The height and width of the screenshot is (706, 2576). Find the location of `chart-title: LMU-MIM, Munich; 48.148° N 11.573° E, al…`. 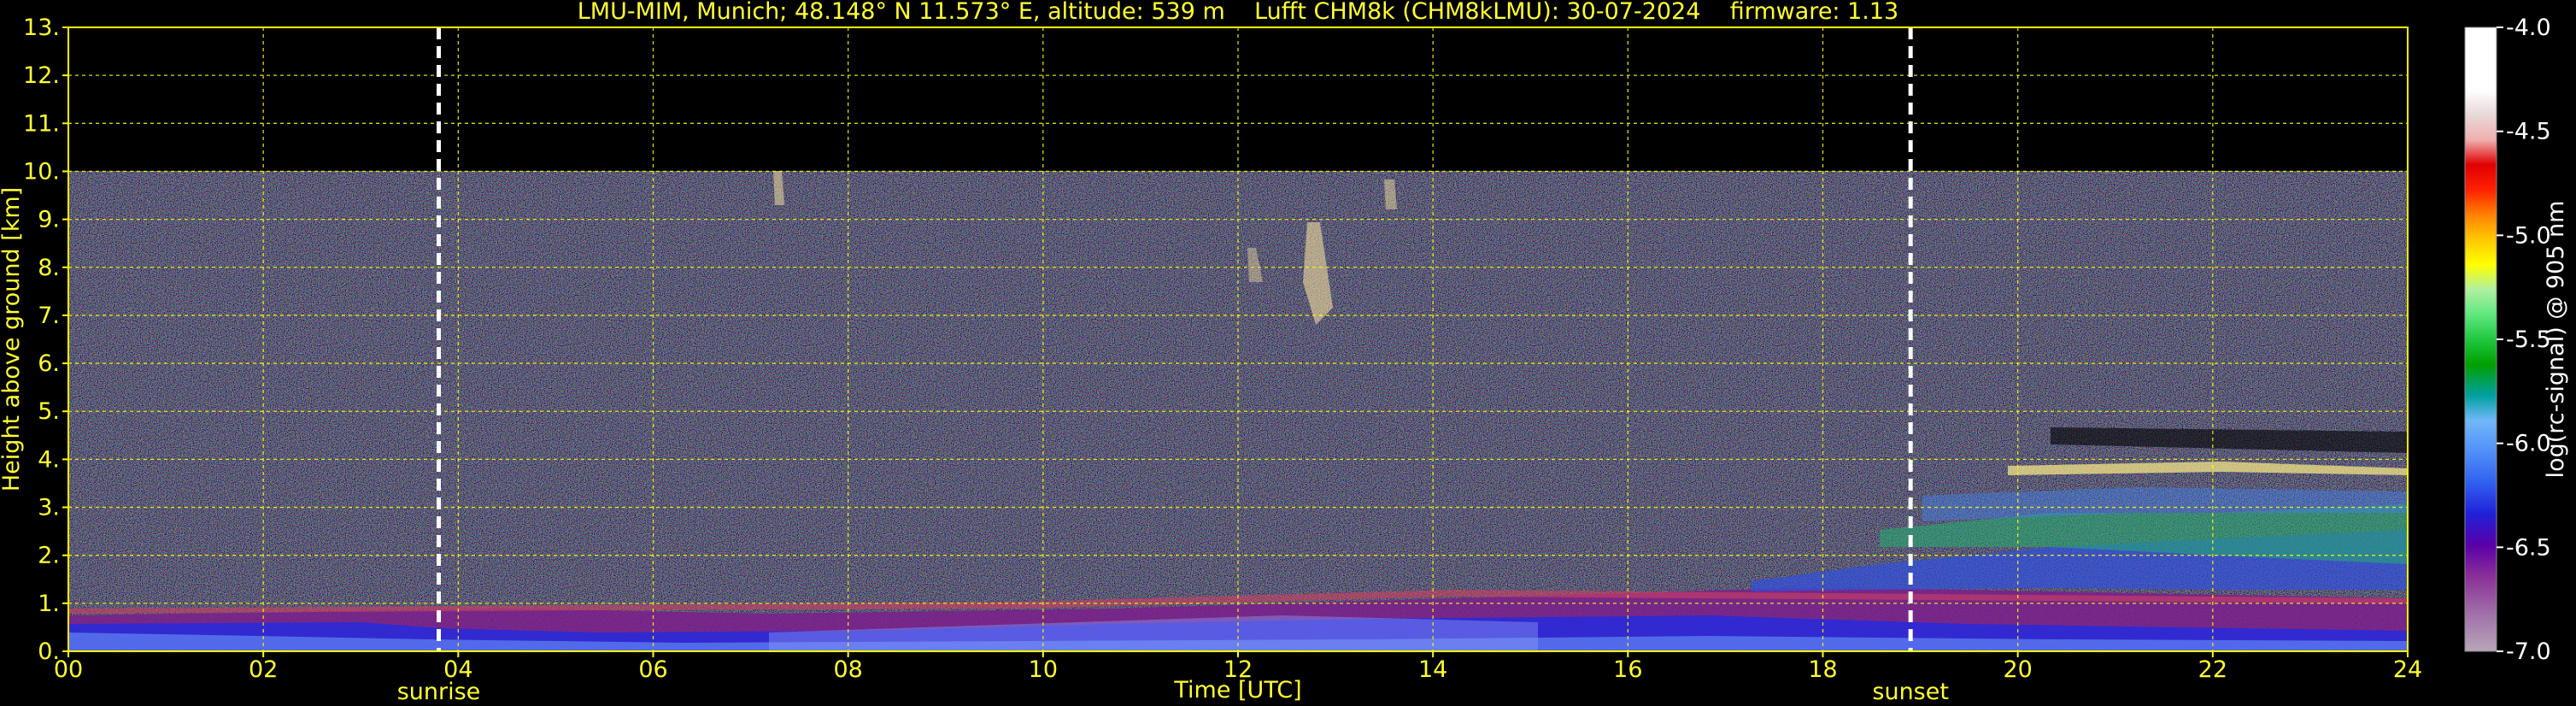

chart-title: LMU-MIM, Munich; 48.148° N 11.573° E, al… is located at coordinates (1238, 12).